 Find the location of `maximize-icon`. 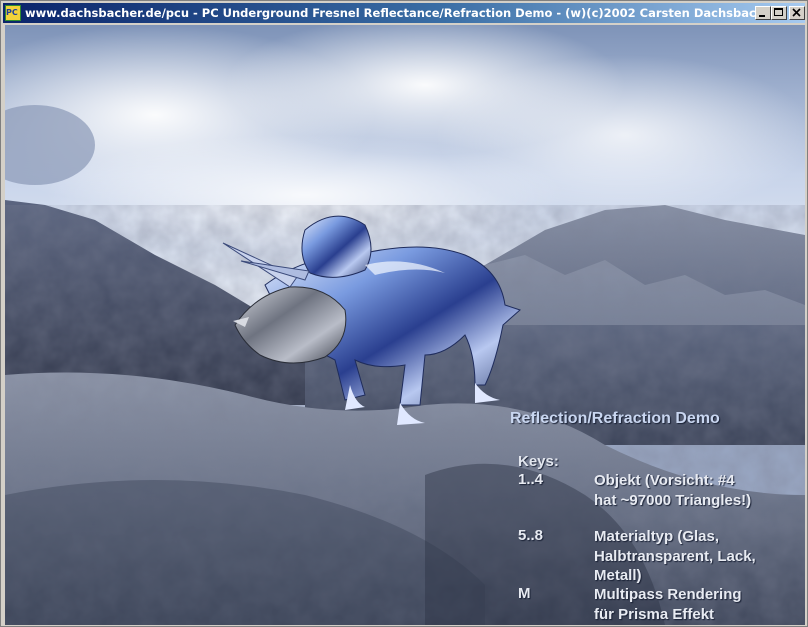

maximize-icon is located at coordinates (778, 12).